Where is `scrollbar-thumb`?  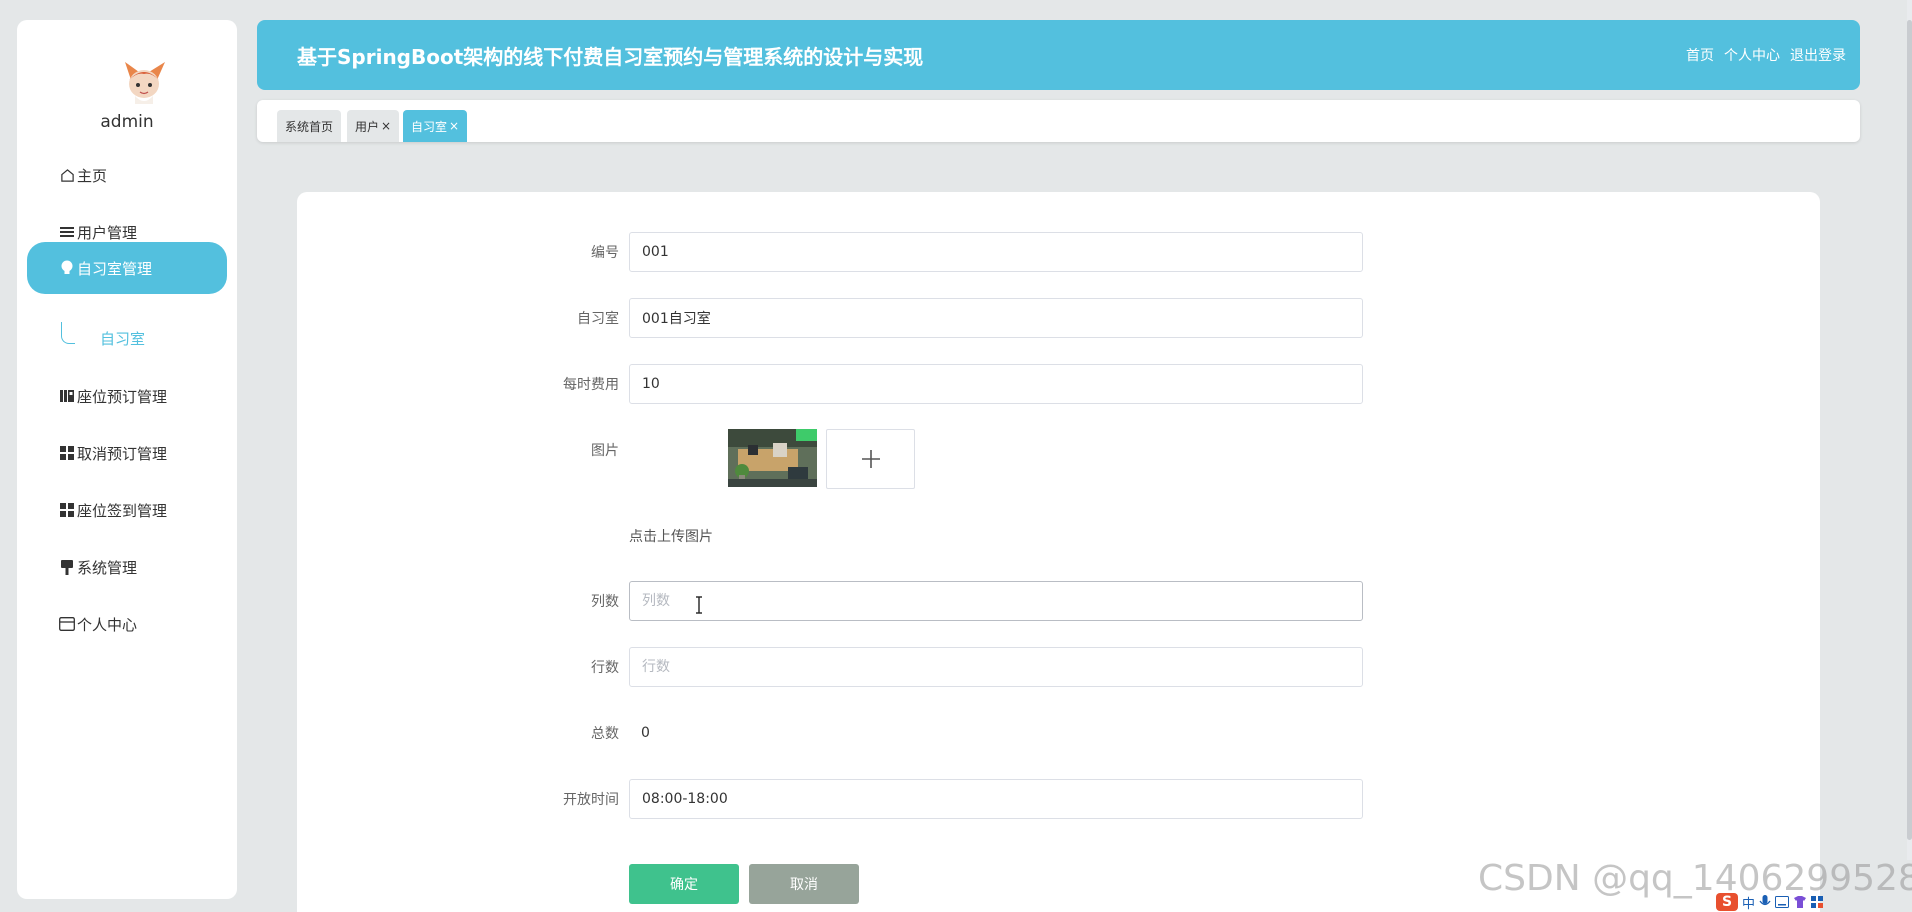 scrollbar-thumb is located at coordinates (1909, 430).